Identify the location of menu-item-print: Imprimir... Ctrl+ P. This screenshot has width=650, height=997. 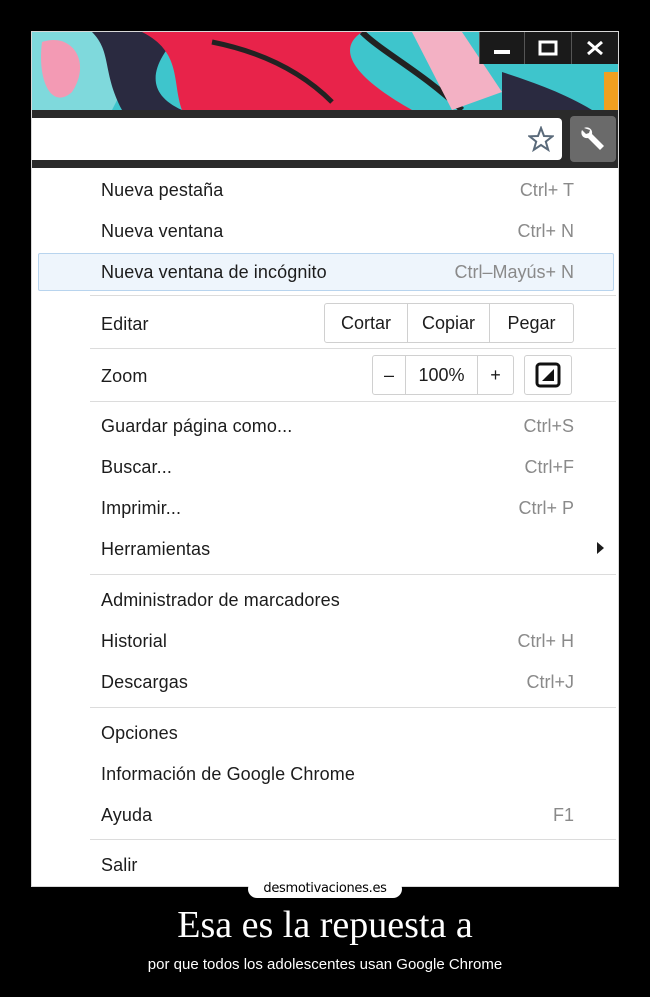
(325, 509).